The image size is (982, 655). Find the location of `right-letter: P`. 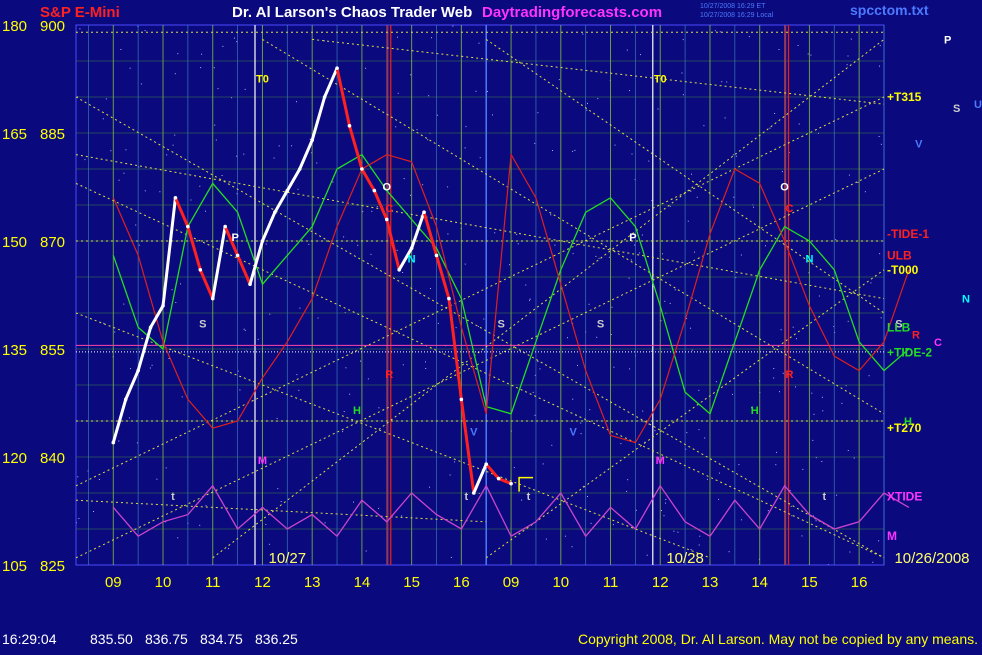

right-letter: P is located at coordinates (947, 40).